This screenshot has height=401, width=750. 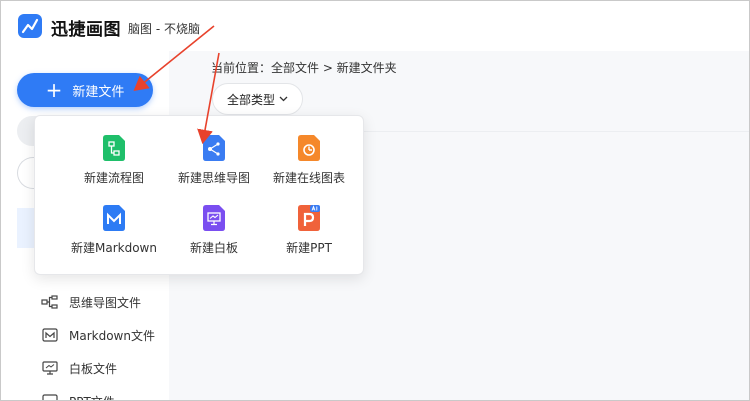 I want to click on app-title: 迅捷画图, so click(x=86, y=30).